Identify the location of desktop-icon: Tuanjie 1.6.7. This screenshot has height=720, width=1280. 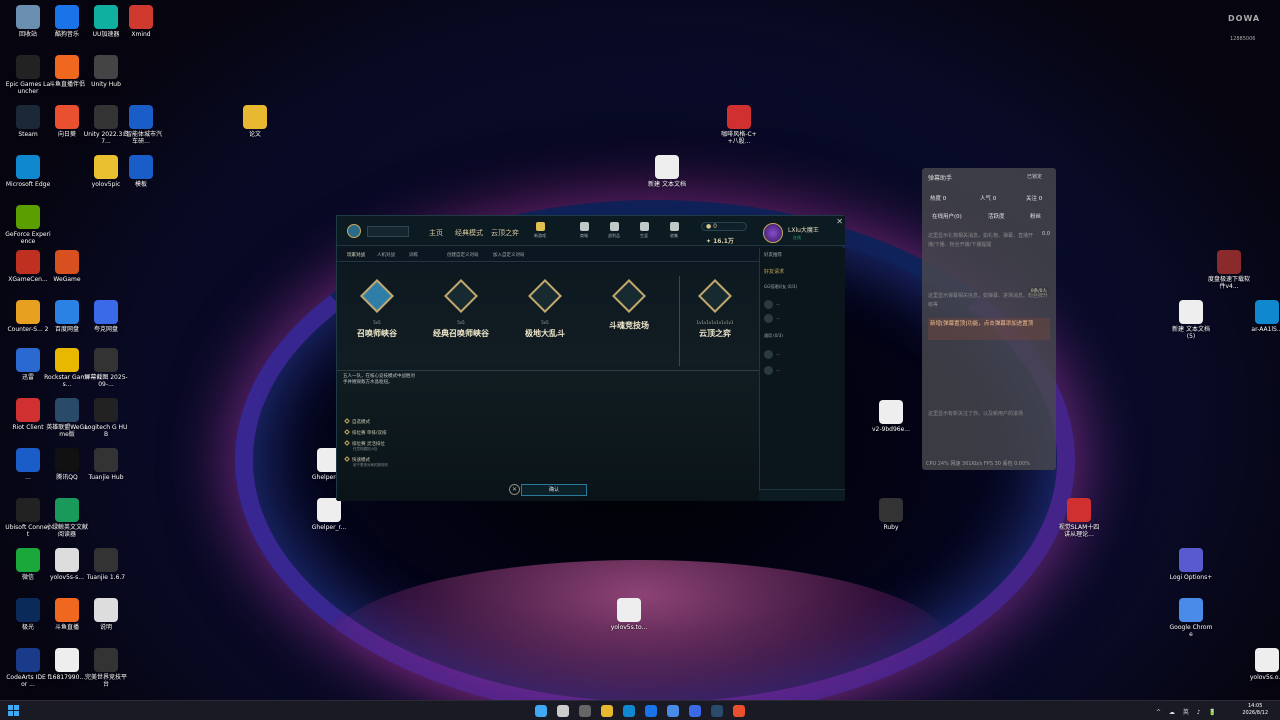
(106, 564).